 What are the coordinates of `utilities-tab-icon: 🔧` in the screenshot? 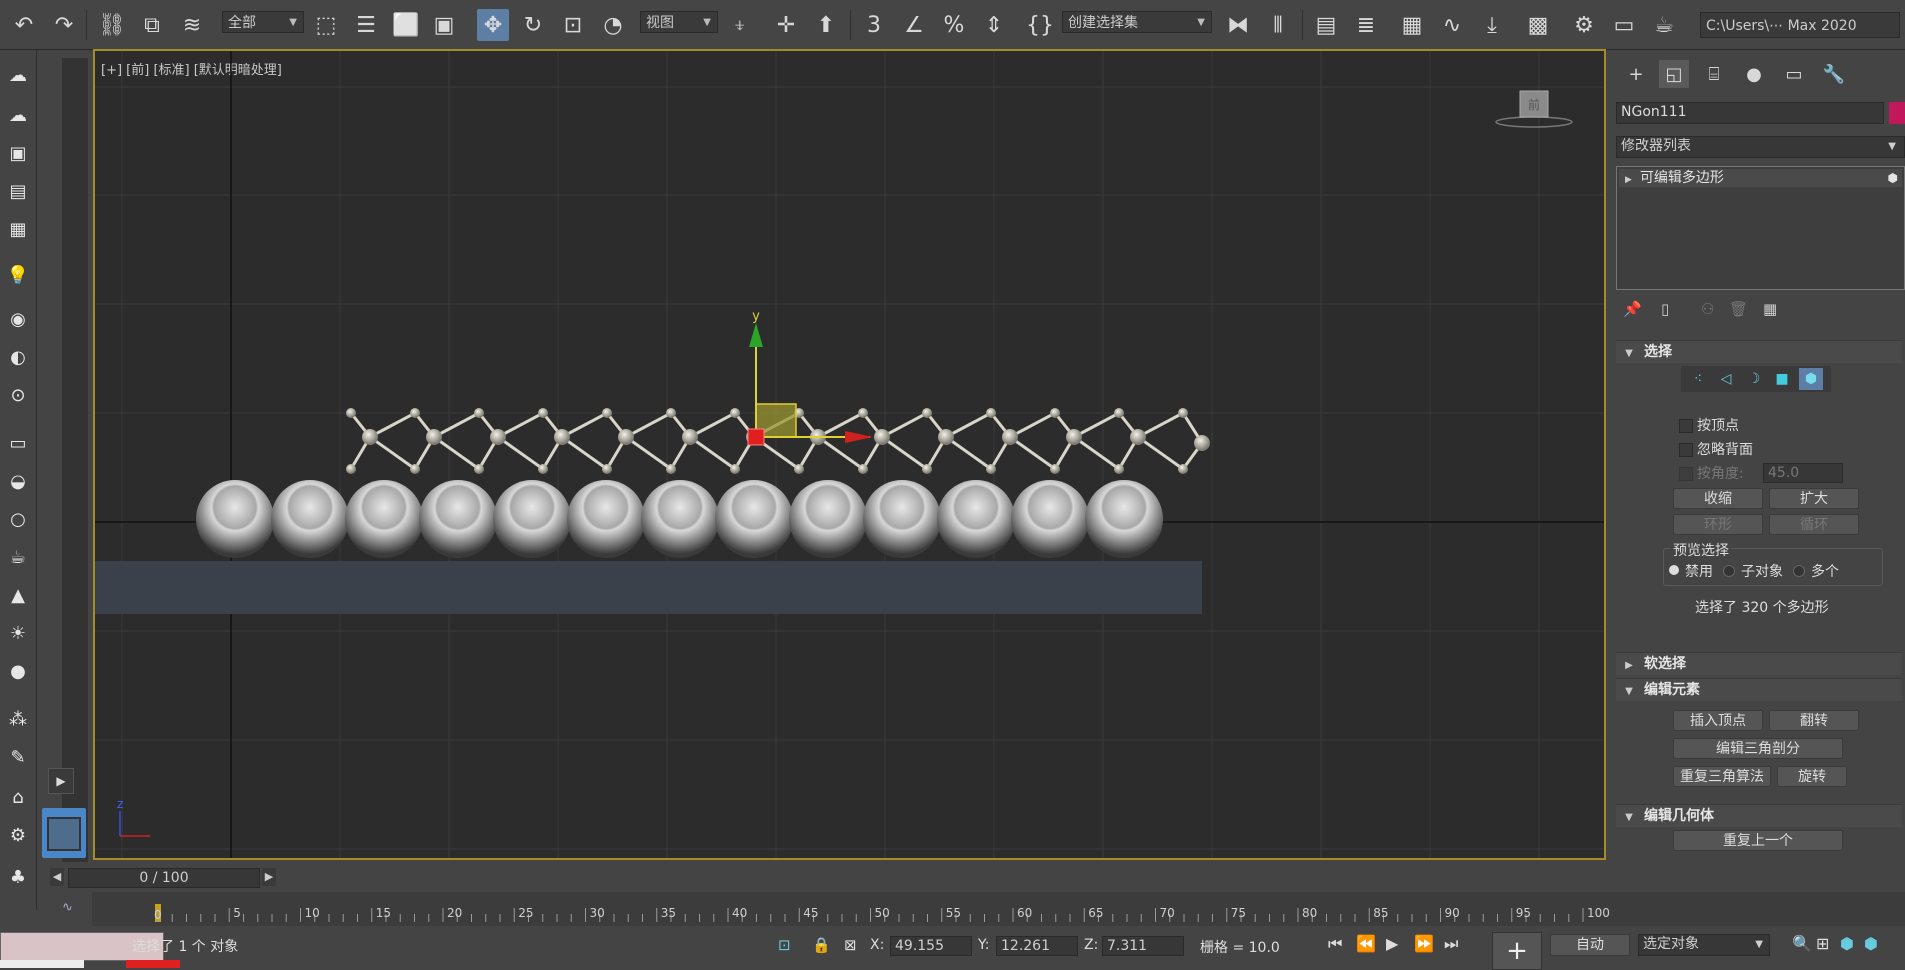 It's located at (1834, 74).